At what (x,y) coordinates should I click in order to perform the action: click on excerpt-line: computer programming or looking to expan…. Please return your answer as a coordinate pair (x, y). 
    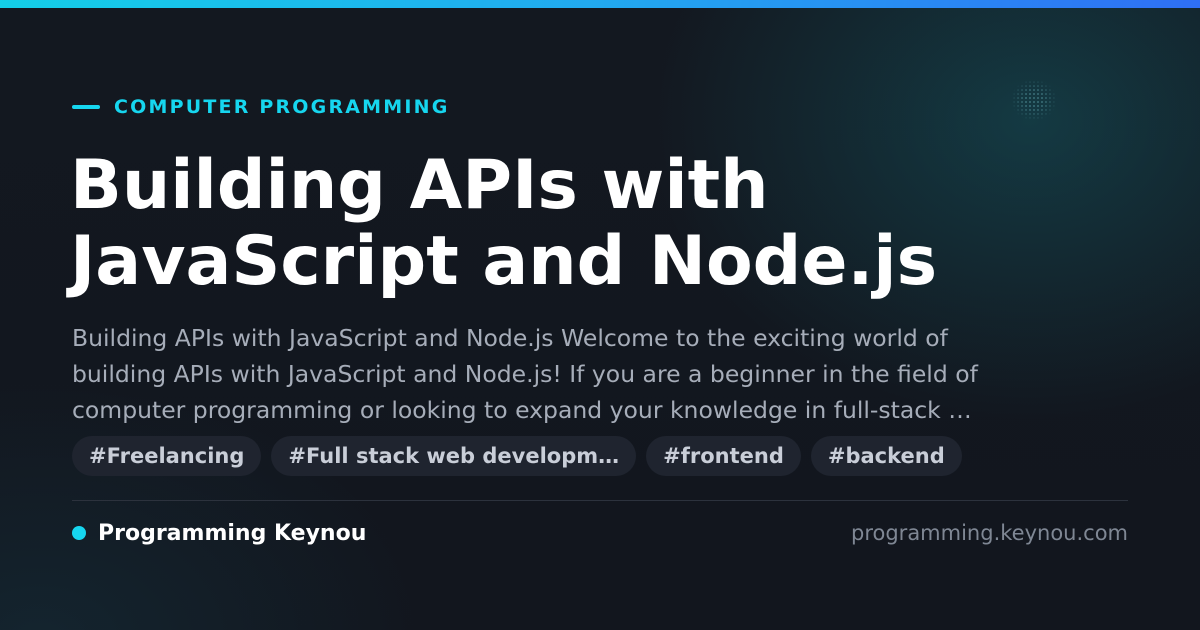
    Looking at the image, I should click on (522, 410).